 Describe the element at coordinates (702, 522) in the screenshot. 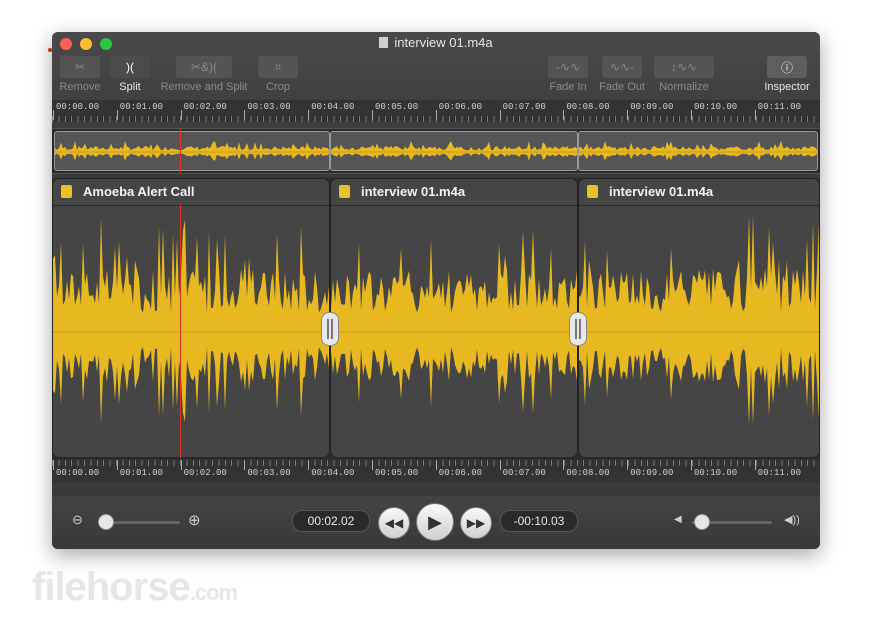

I see `volume-slider-knob` at that location.